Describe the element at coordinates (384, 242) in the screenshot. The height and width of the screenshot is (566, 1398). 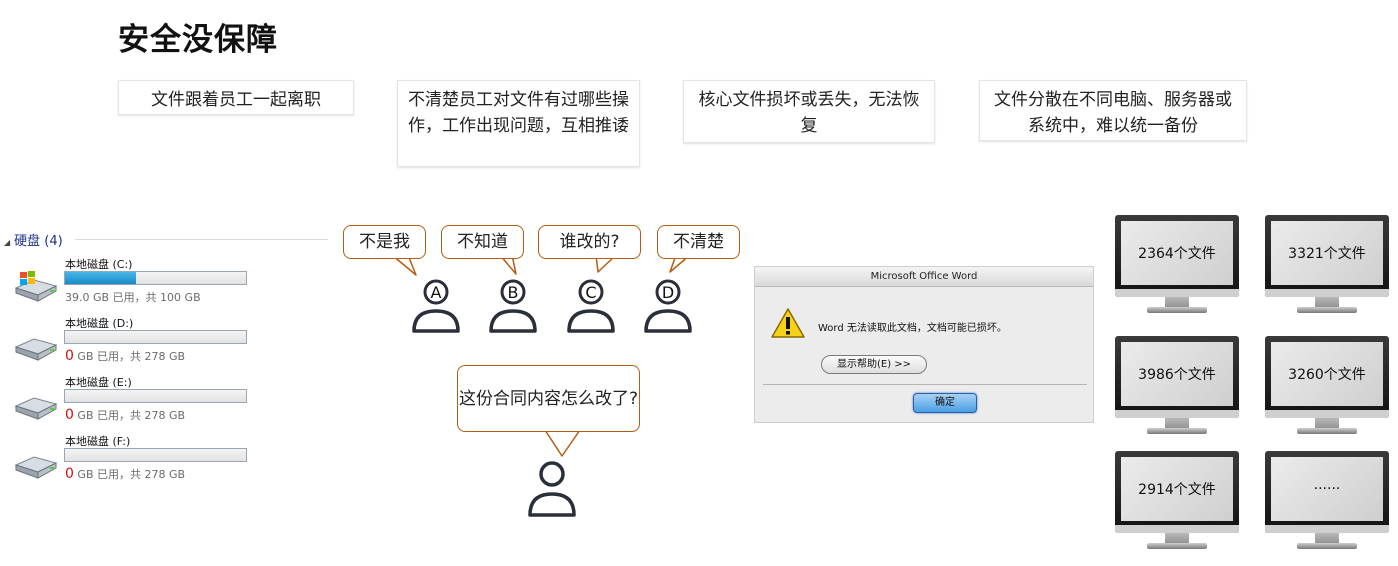
I see `speech-bubble-a: 不是我` at that location.